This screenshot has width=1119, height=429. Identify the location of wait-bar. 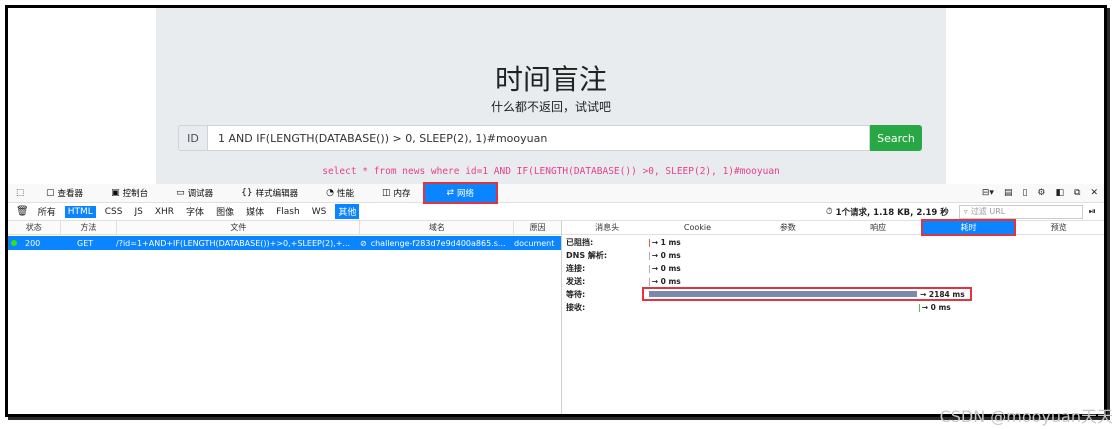
(783, 294).